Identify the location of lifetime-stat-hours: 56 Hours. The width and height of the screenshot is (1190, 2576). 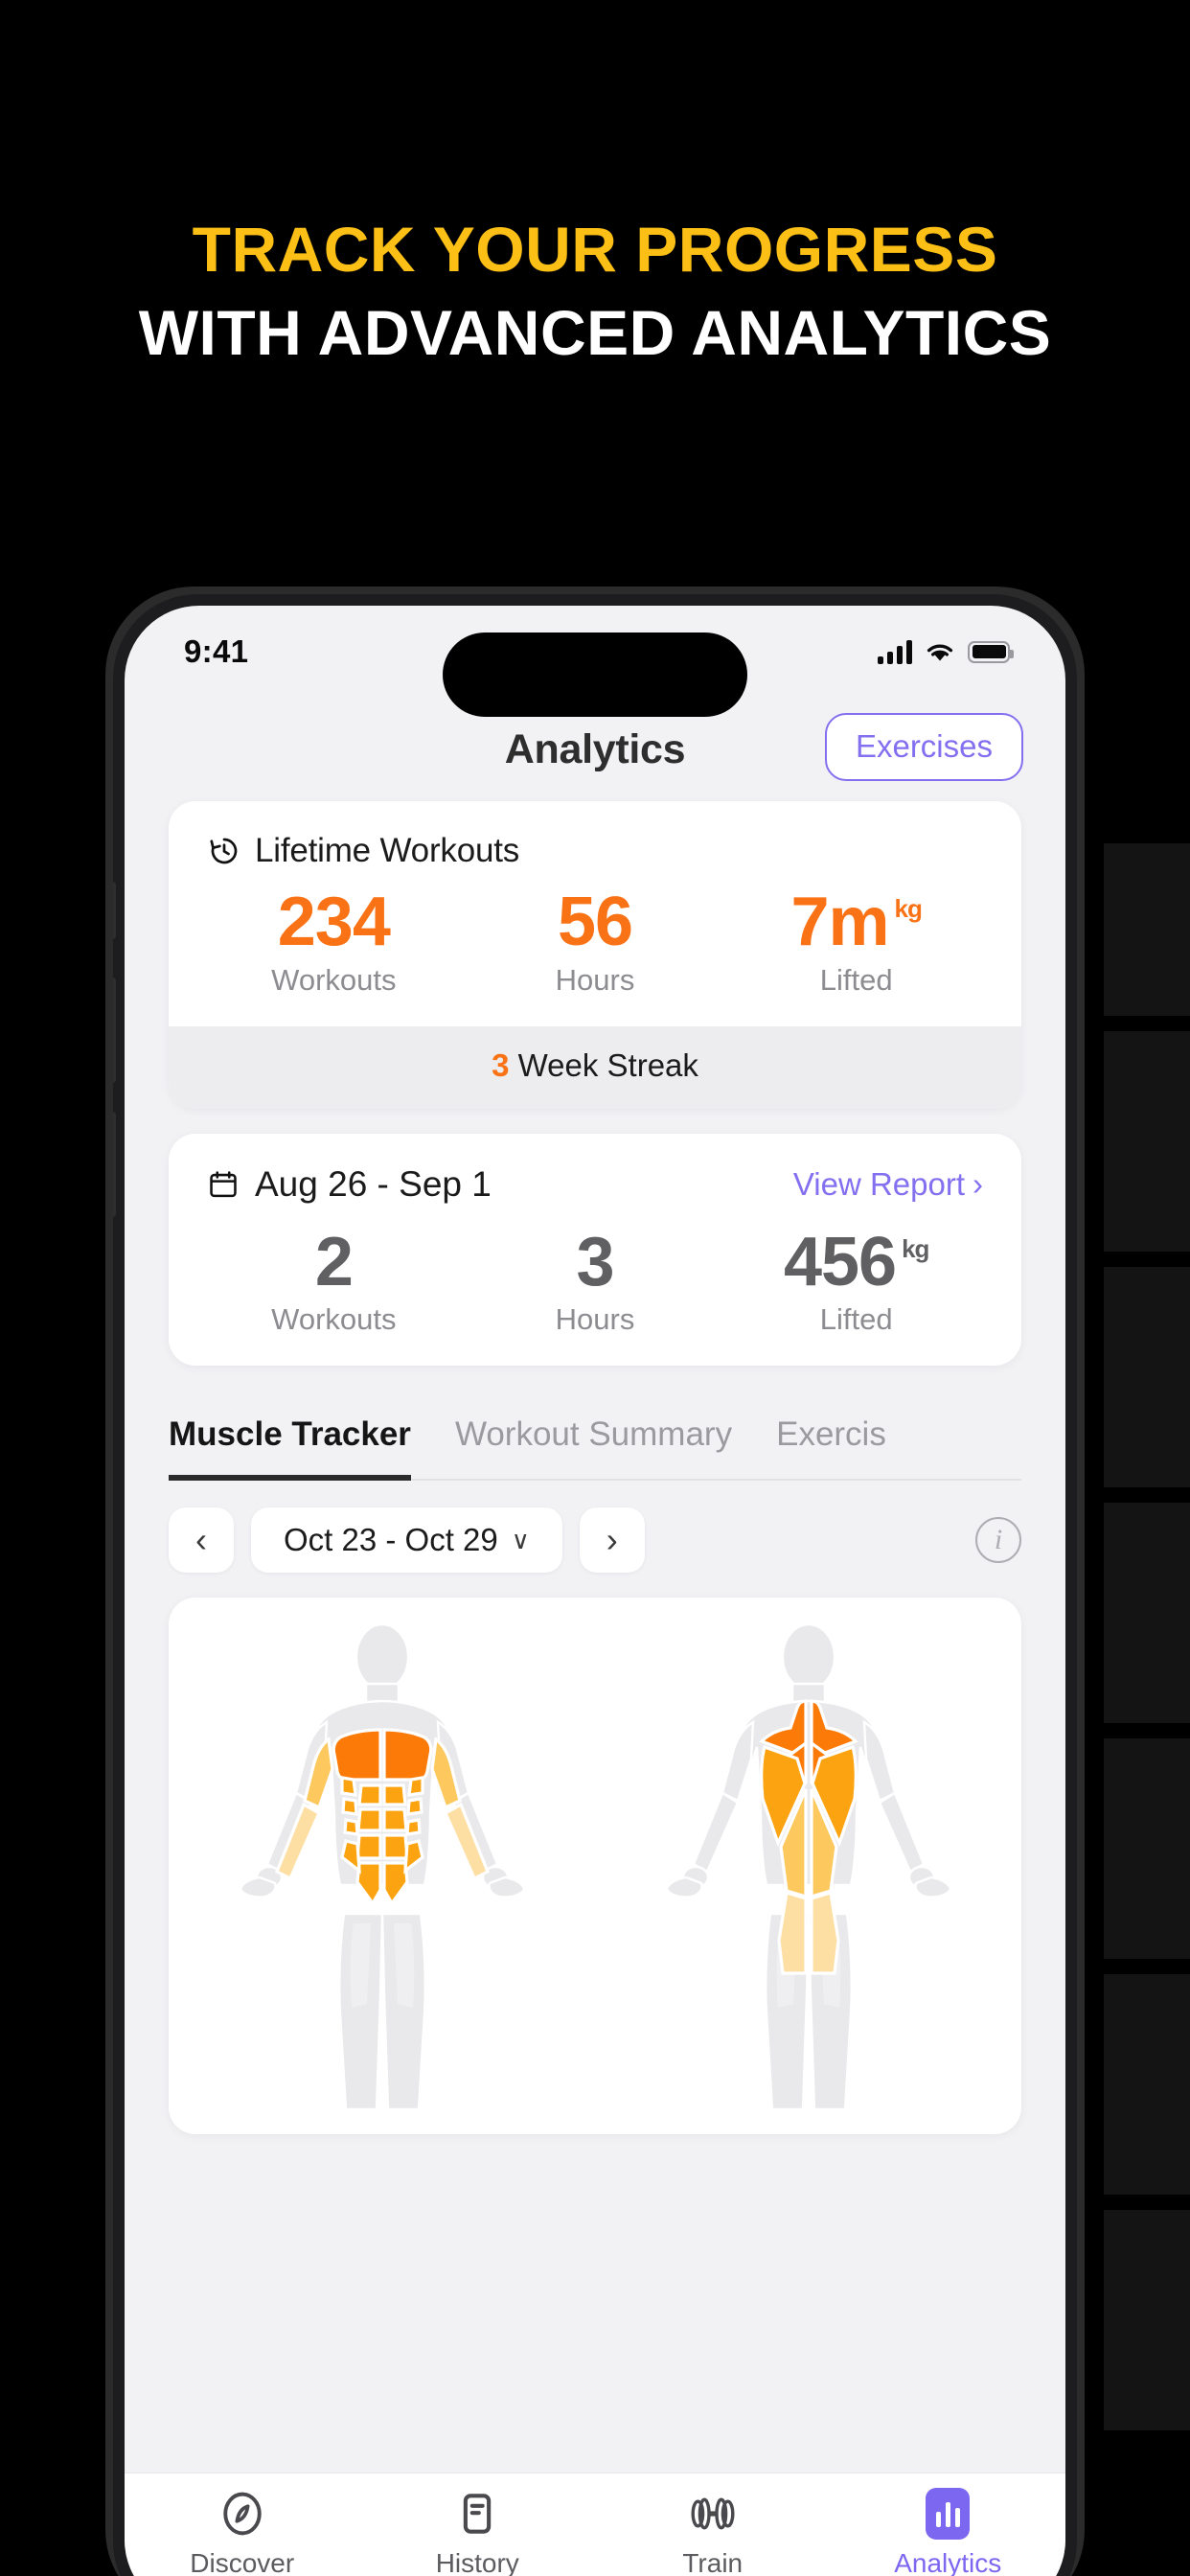
(595, 941).